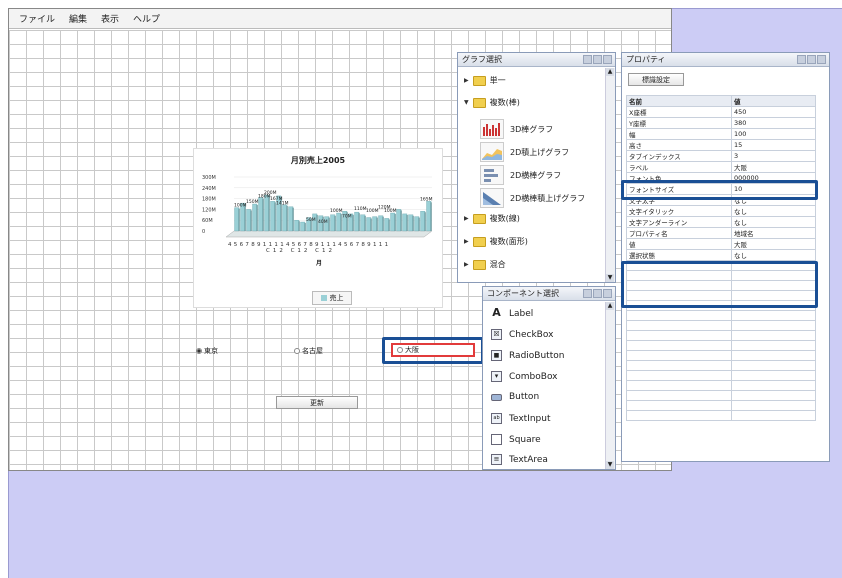 The height and width of the screenshot is (578, 842). I want to click on tree-item-3d-bar: 3D棒グラフ, so click(516, 129).